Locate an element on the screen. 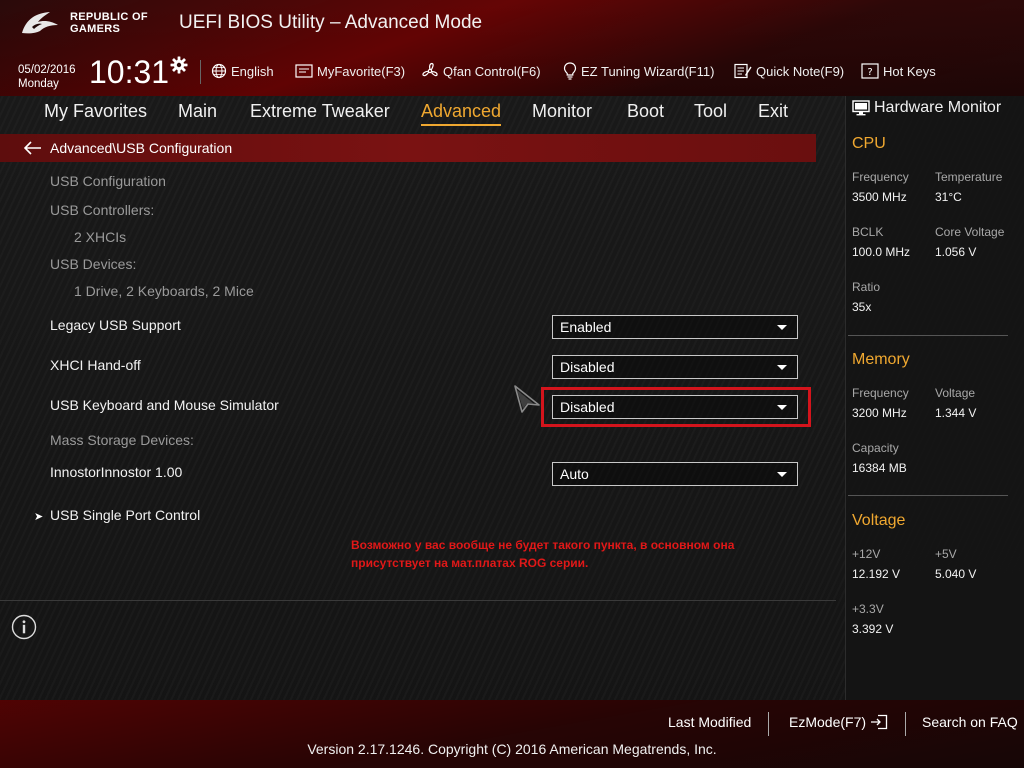 The height and width of the screenshot is (768, 1024). core-voltage-value: 1.056 V is located at coordinates (956, 252).